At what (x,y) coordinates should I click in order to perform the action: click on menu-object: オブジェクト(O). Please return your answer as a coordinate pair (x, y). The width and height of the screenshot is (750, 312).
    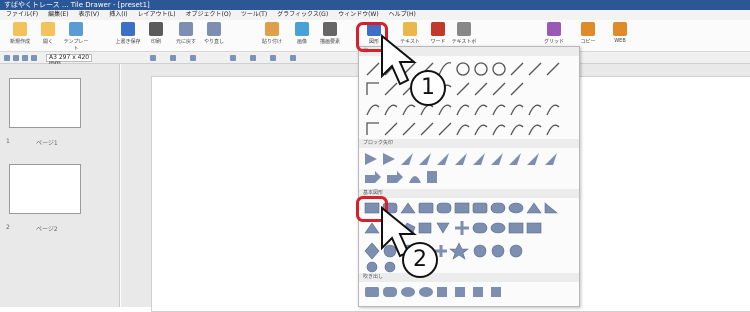
    Looking at the image, I should click on (208, 14).